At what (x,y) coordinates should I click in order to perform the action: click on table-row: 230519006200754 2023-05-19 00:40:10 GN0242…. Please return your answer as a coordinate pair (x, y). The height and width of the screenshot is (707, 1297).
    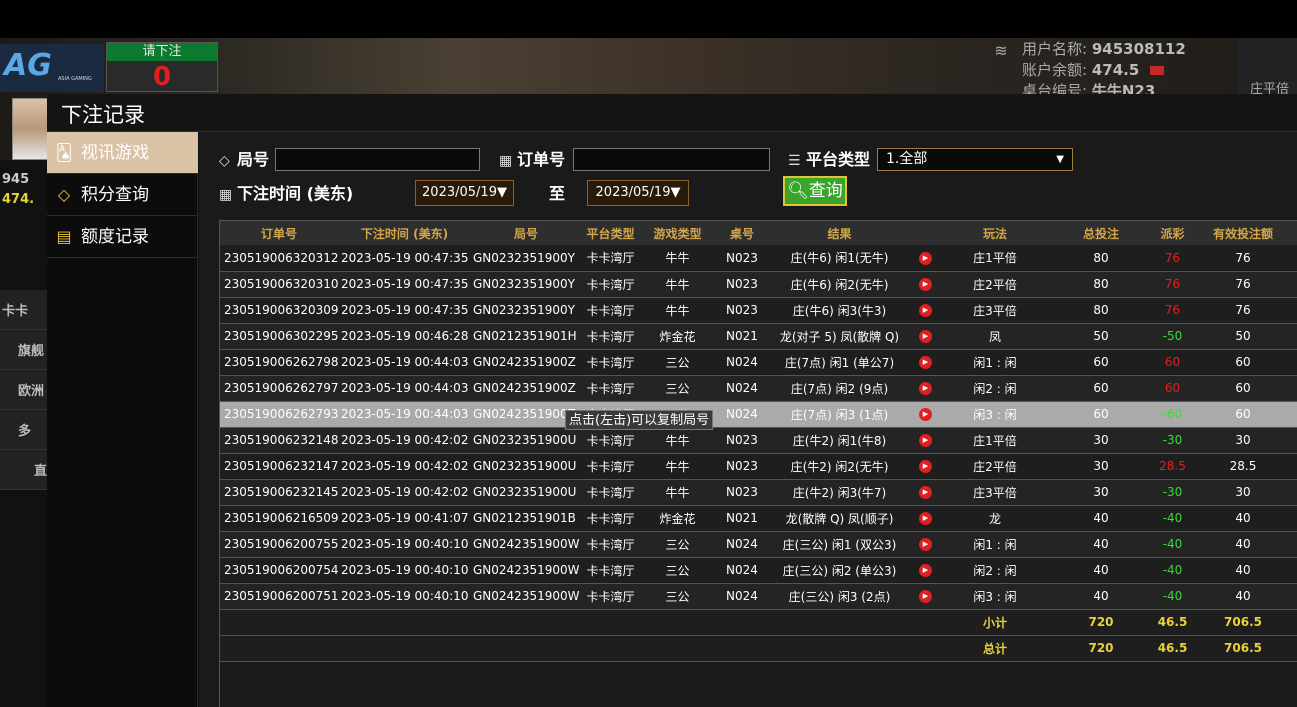
    Looking at the image, I should click on (758, 570).